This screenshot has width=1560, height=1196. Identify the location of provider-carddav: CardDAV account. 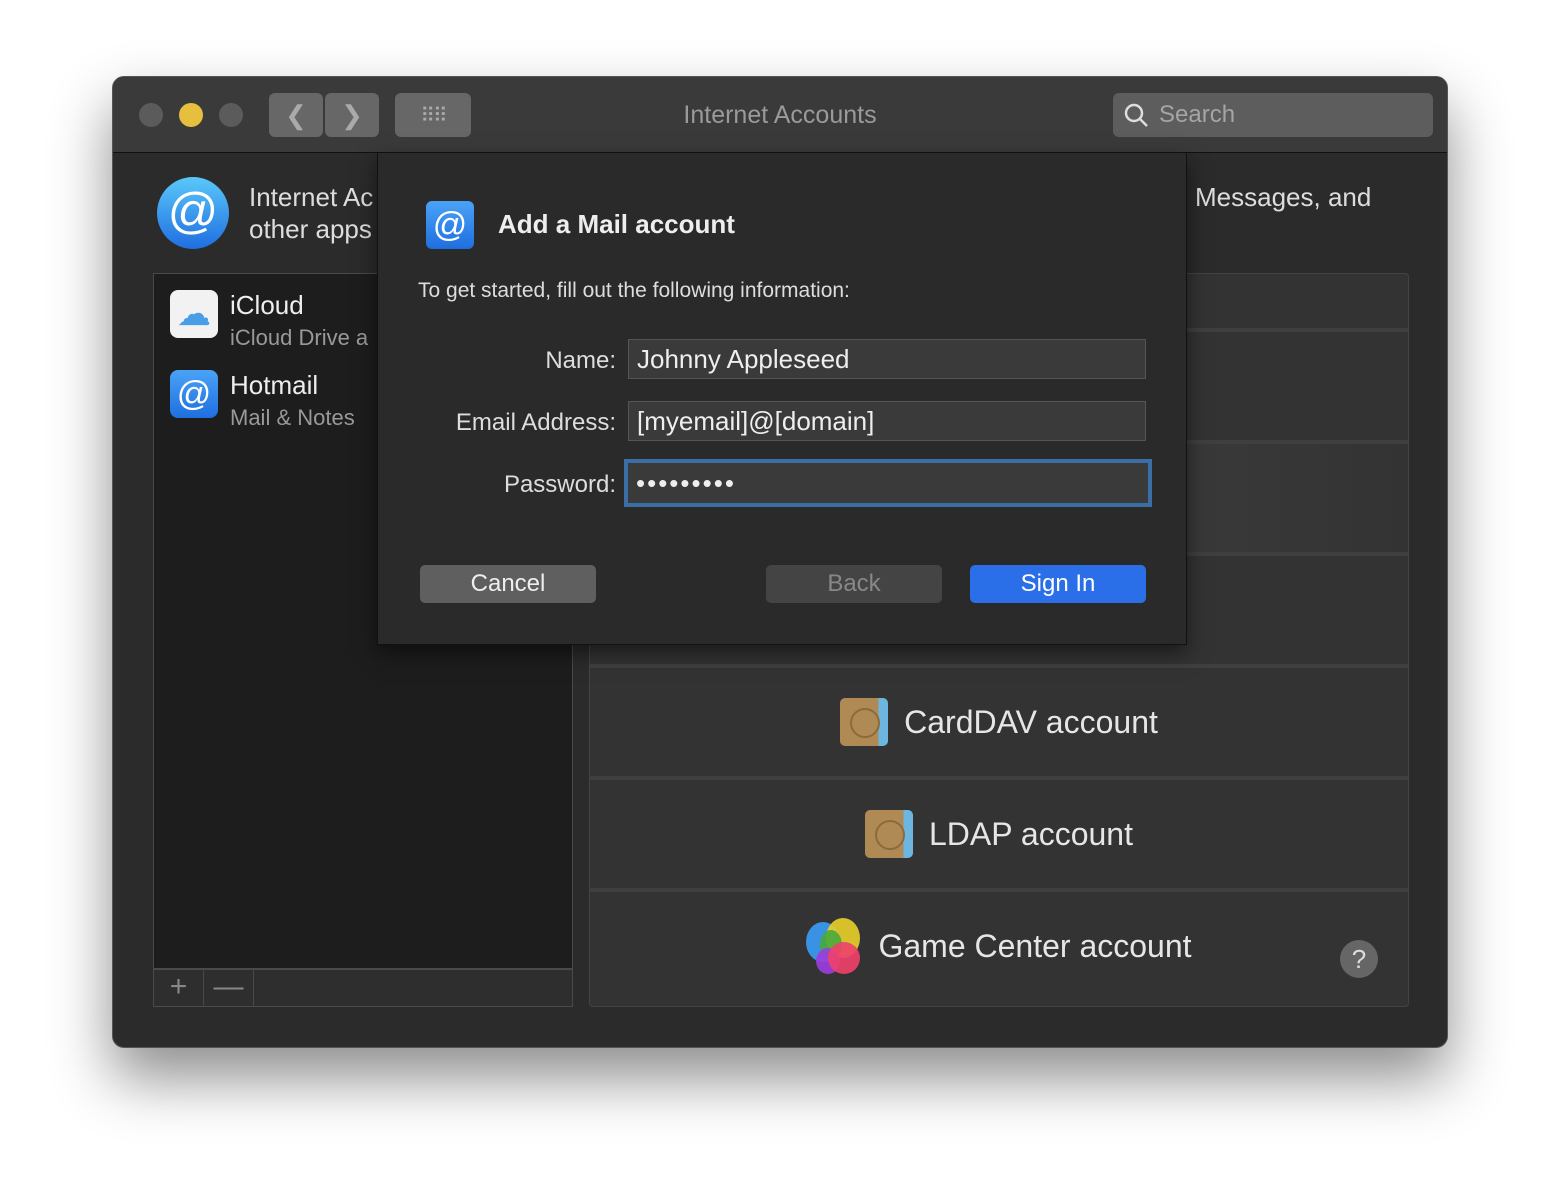
(999, 720).